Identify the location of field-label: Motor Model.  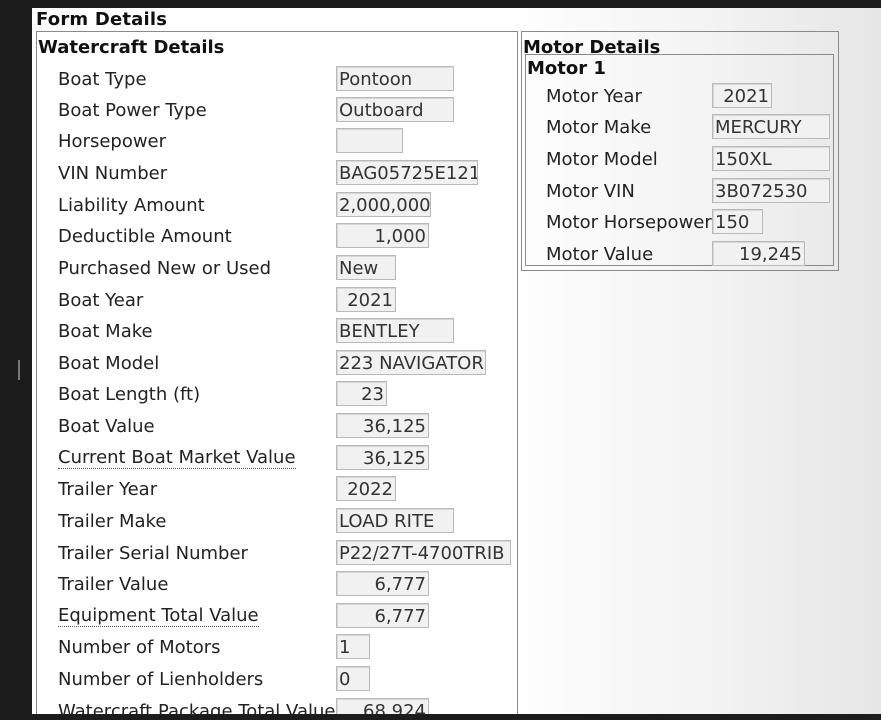
(602, 159).